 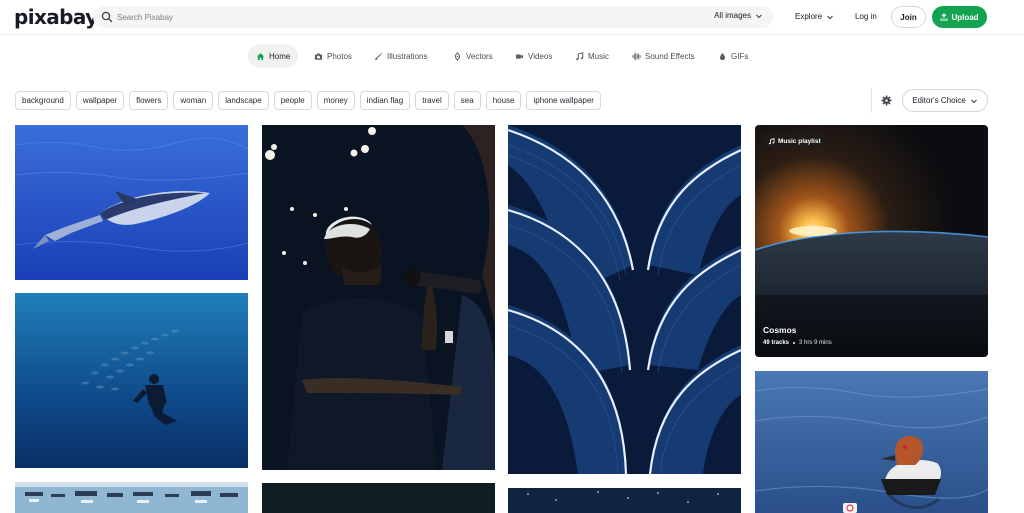 I want to click on tab-home: Home, so click(x=273, y=56).